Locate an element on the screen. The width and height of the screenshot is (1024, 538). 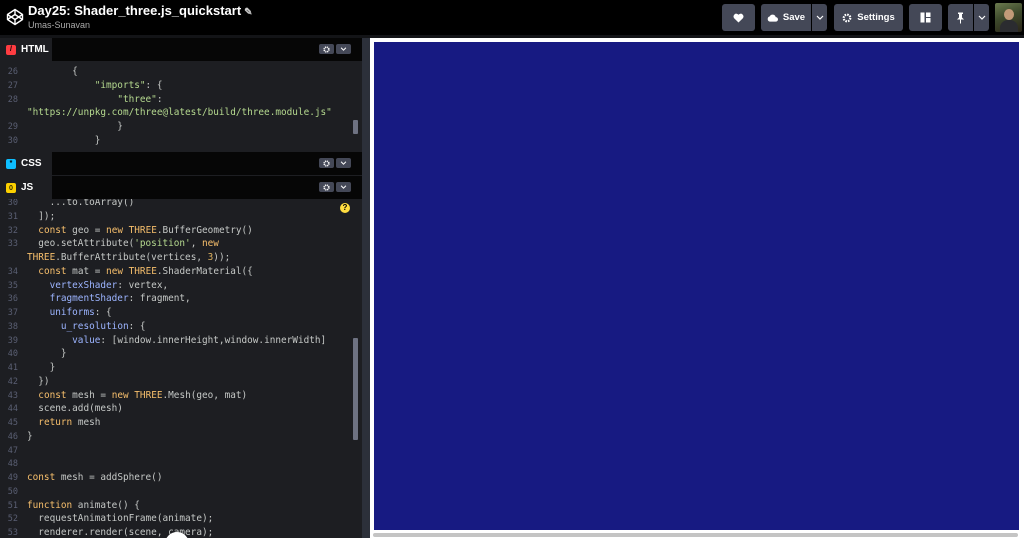
code-text: "three": is located at coordinates (140, 99).